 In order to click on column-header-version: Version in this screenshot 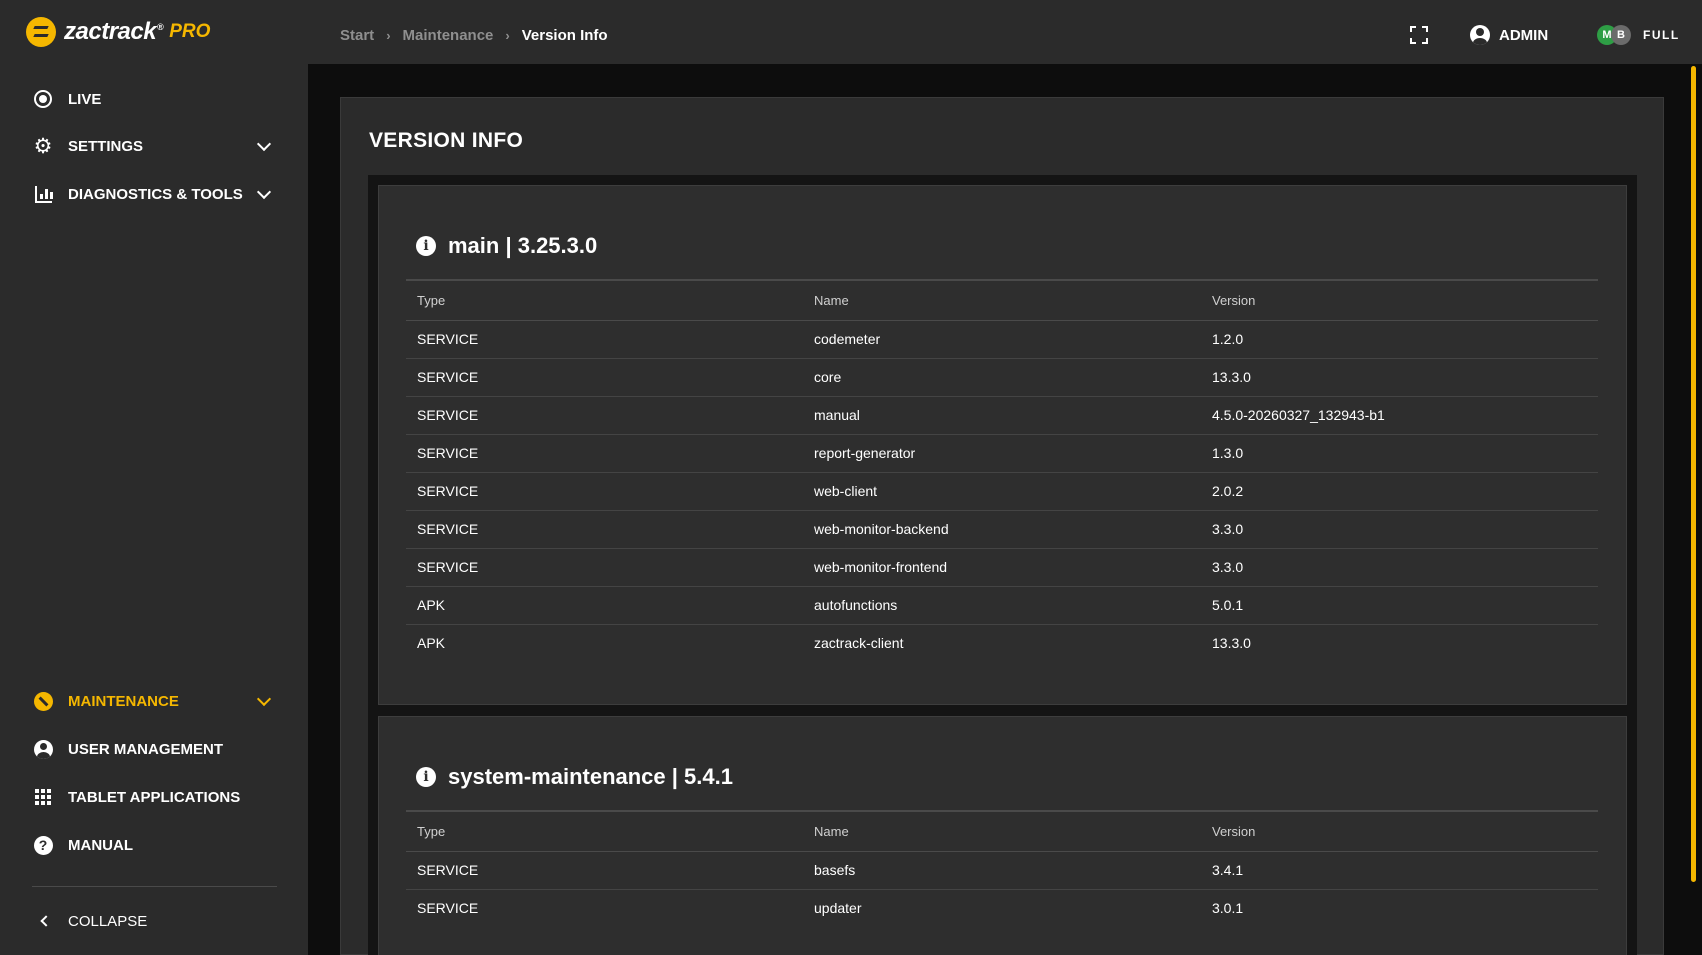, I will do `click(1399, 831)`.